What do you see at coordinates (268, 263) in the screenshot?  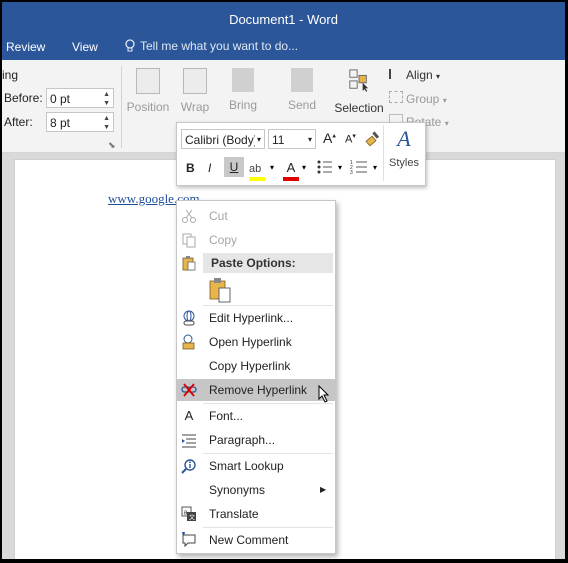 I see `paste-options-header: Paste Options:` at bounding box center [268, 263].